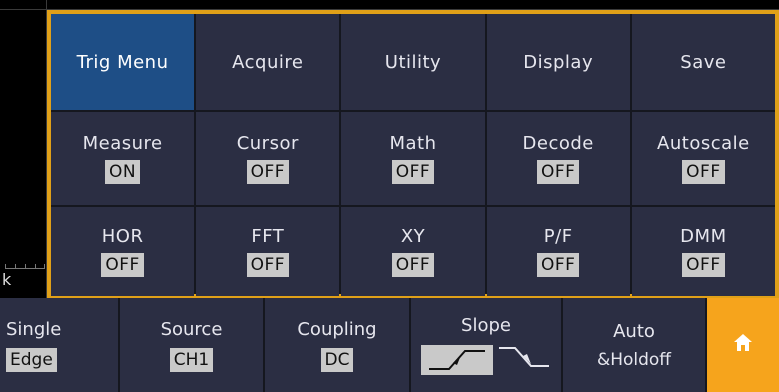 The width and height of the screenshot is (779, 392). I want to click on autoscale-state-badge: OFF, so click(703, 172).